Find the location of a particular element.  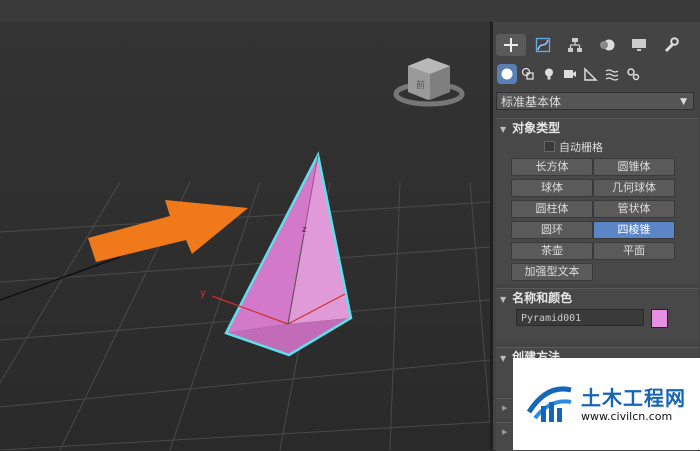

grid-axis-line is located at coordinates (60, 278).